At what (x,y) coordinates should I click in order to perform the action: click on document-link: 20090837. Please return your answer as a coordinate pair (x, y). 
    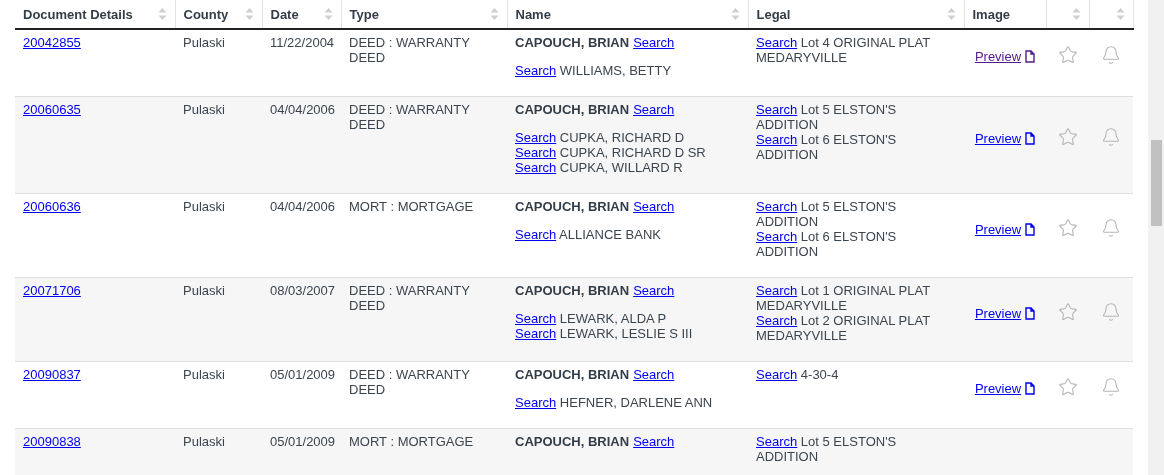
    Looking at the image, I should click on (52, 374).